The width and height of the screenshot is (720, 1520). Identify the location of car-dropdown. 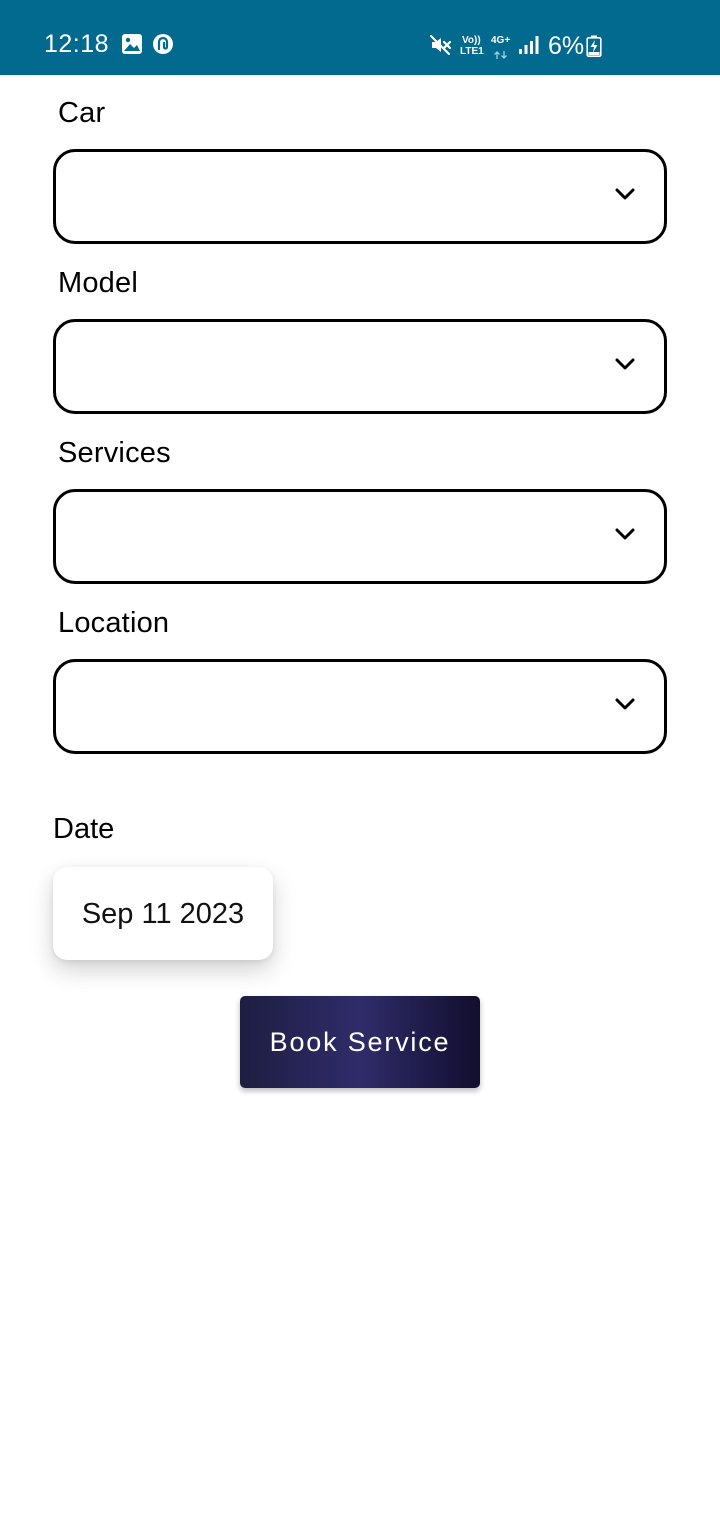
(360, 196).